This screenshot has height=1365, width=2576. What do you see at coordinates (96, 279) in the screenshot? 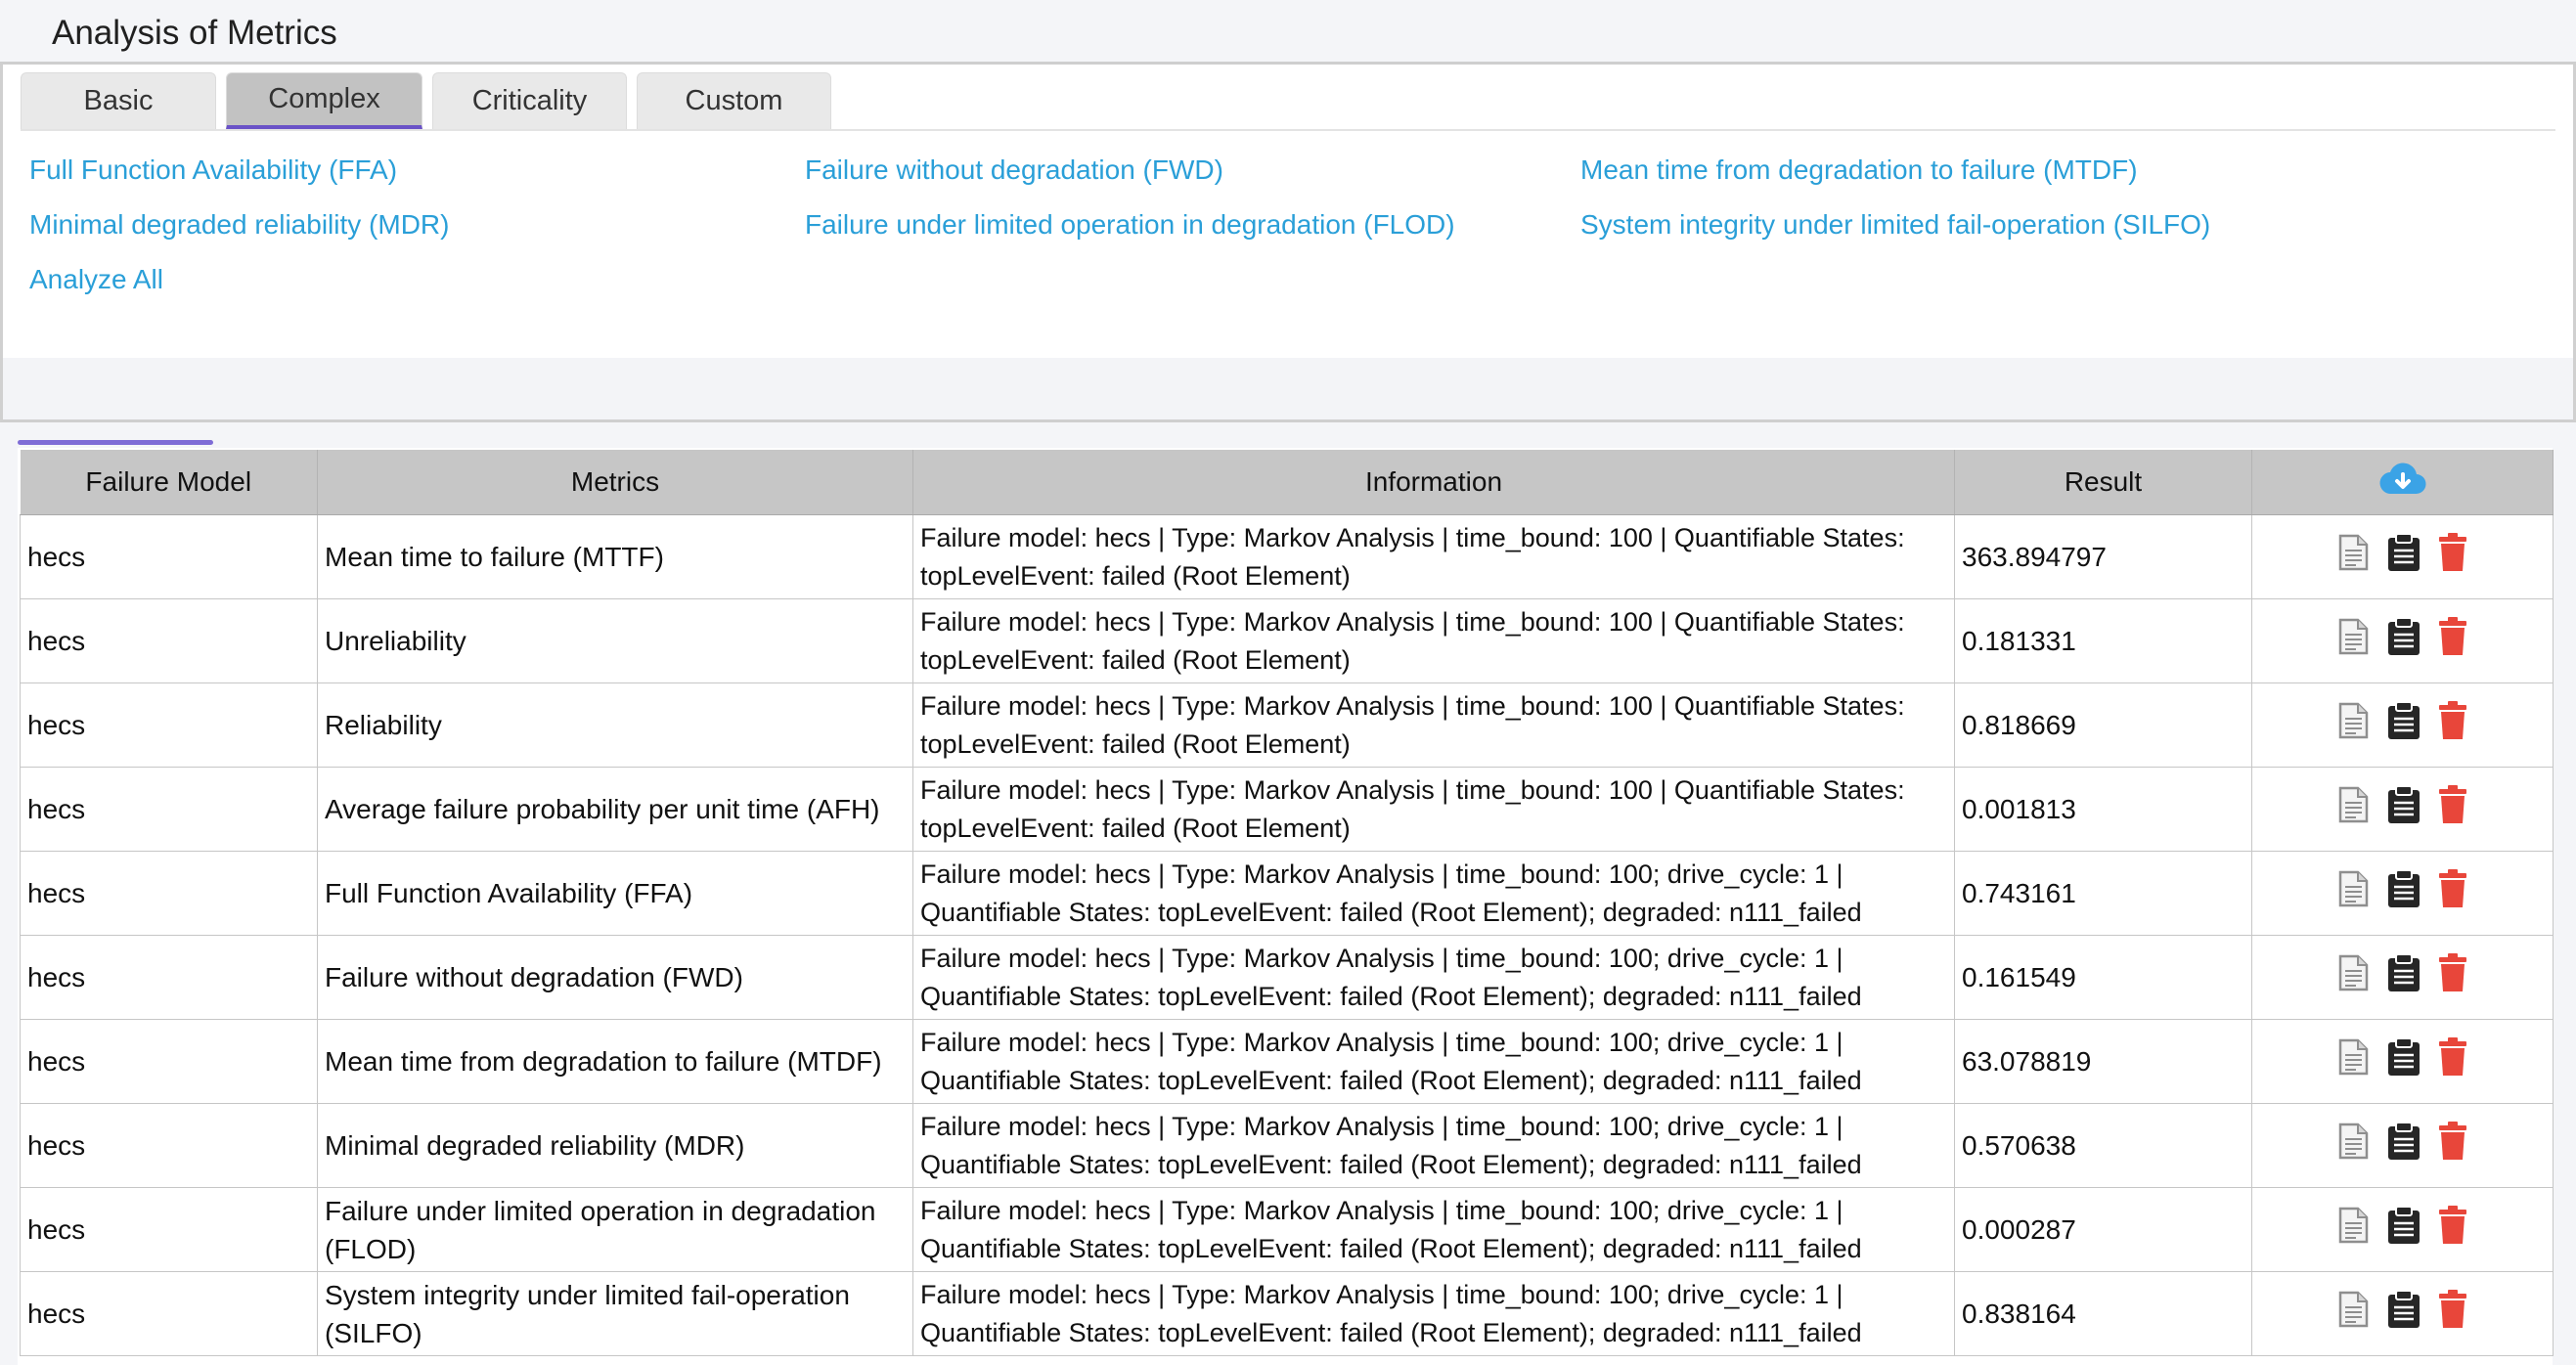
I see `link-analyze-all: Analyze All` at bounding box center [96, 279].